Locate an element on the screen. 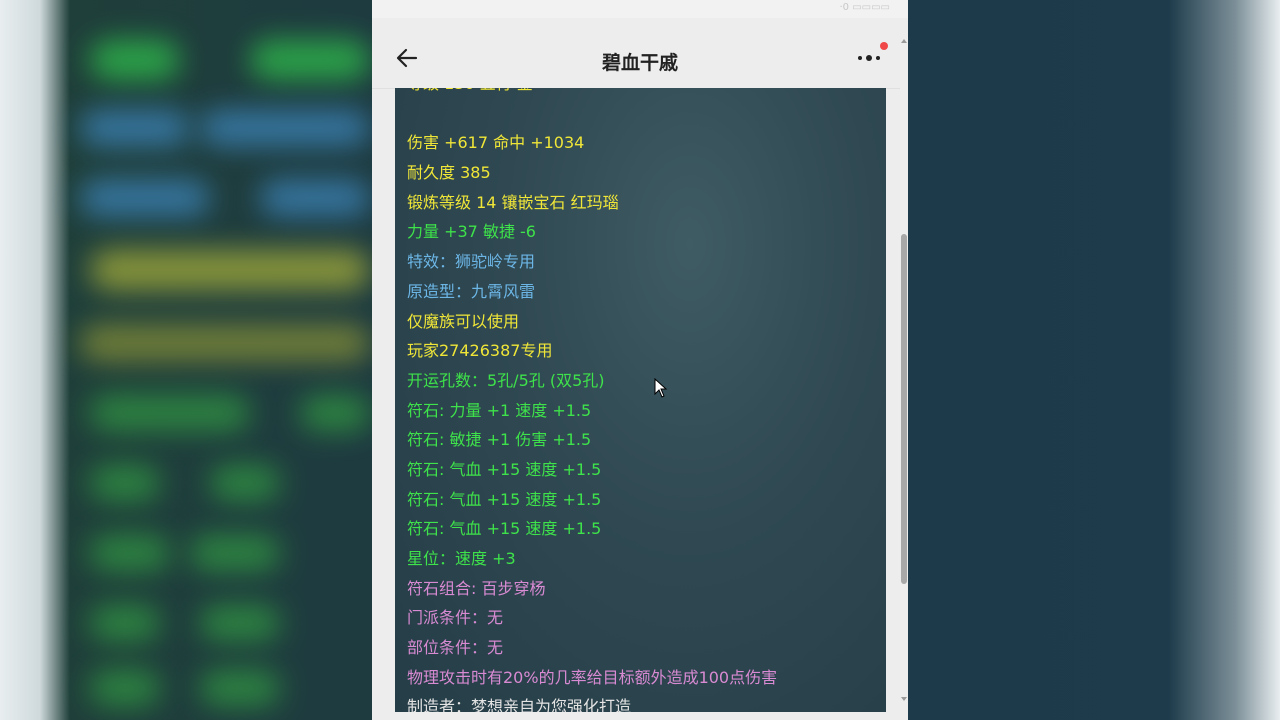 This screenshot has width=1280, height=720. item-attribute-line: 玩家27426387专用 is located at coordinates (480, 351).